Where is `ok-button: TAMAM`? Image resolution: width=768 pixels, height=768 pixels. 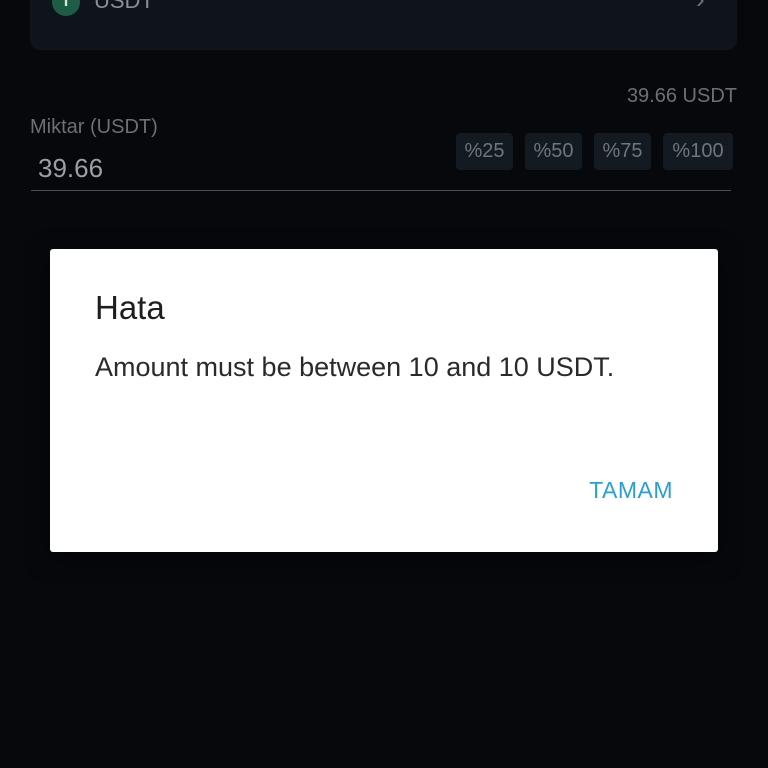 ok-button: TAMAM is located at coordinates (631, 490).